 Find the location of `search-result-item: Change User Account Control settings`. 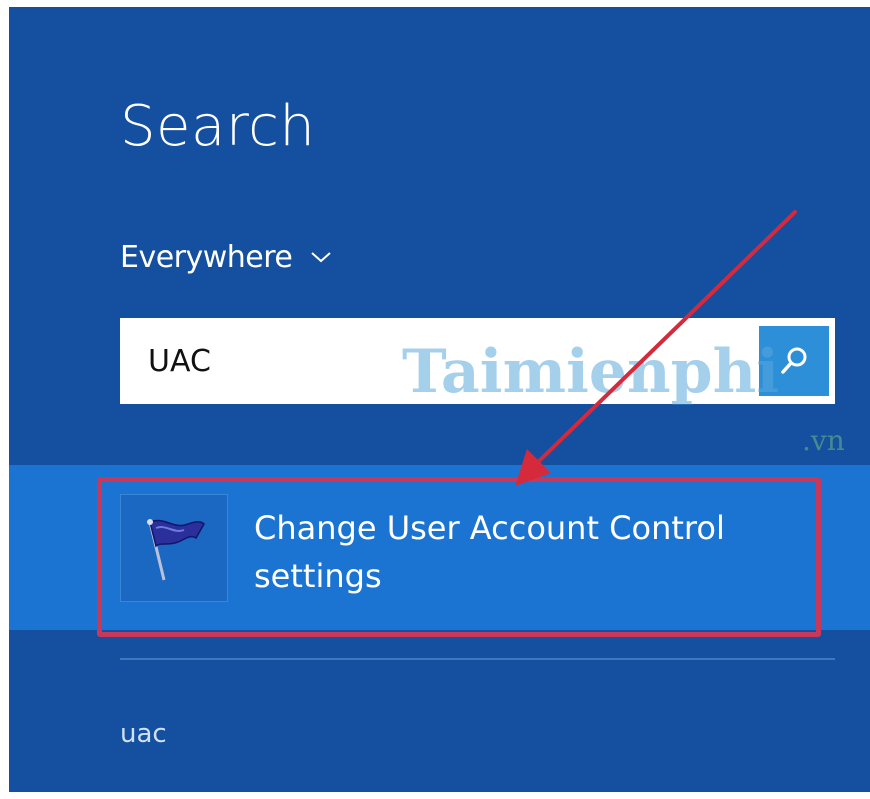

search-result-item: Change User Account Control settings is located at coordinates (467, 550).